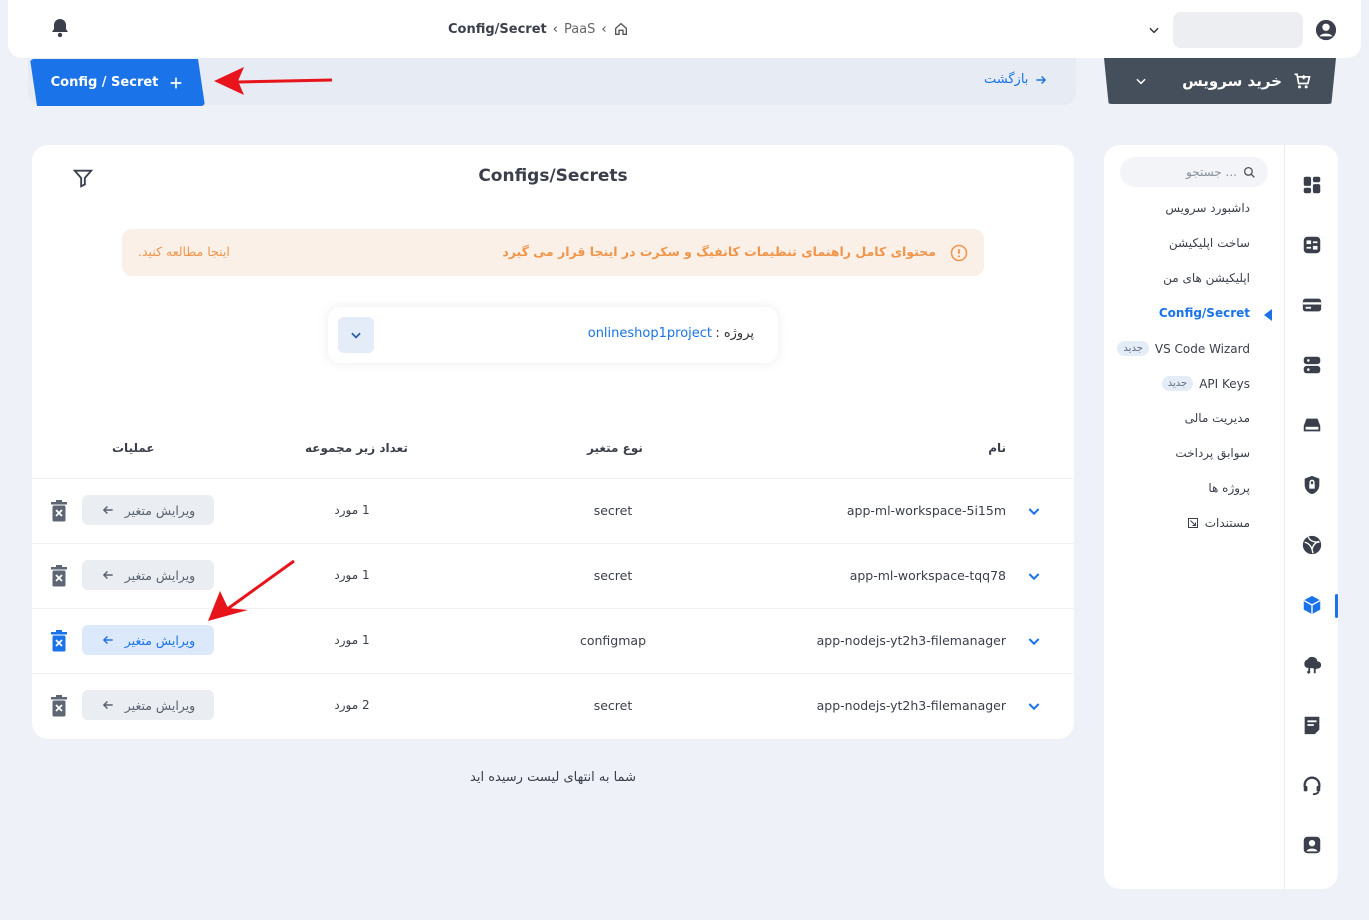  What do you see at coordinates (1268, 315) in the screenshot?
I see `active-indicator-icon` at bounding box center [1268, 315].